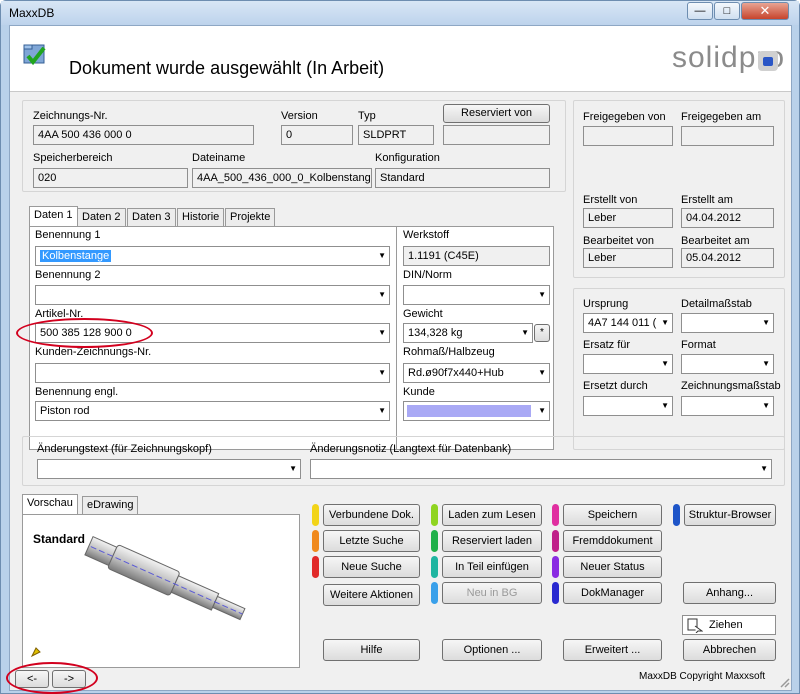 Image resolution: width=800 pixels, height=694 pixels. I want to click on maximize-button: □, so click(727, 11).